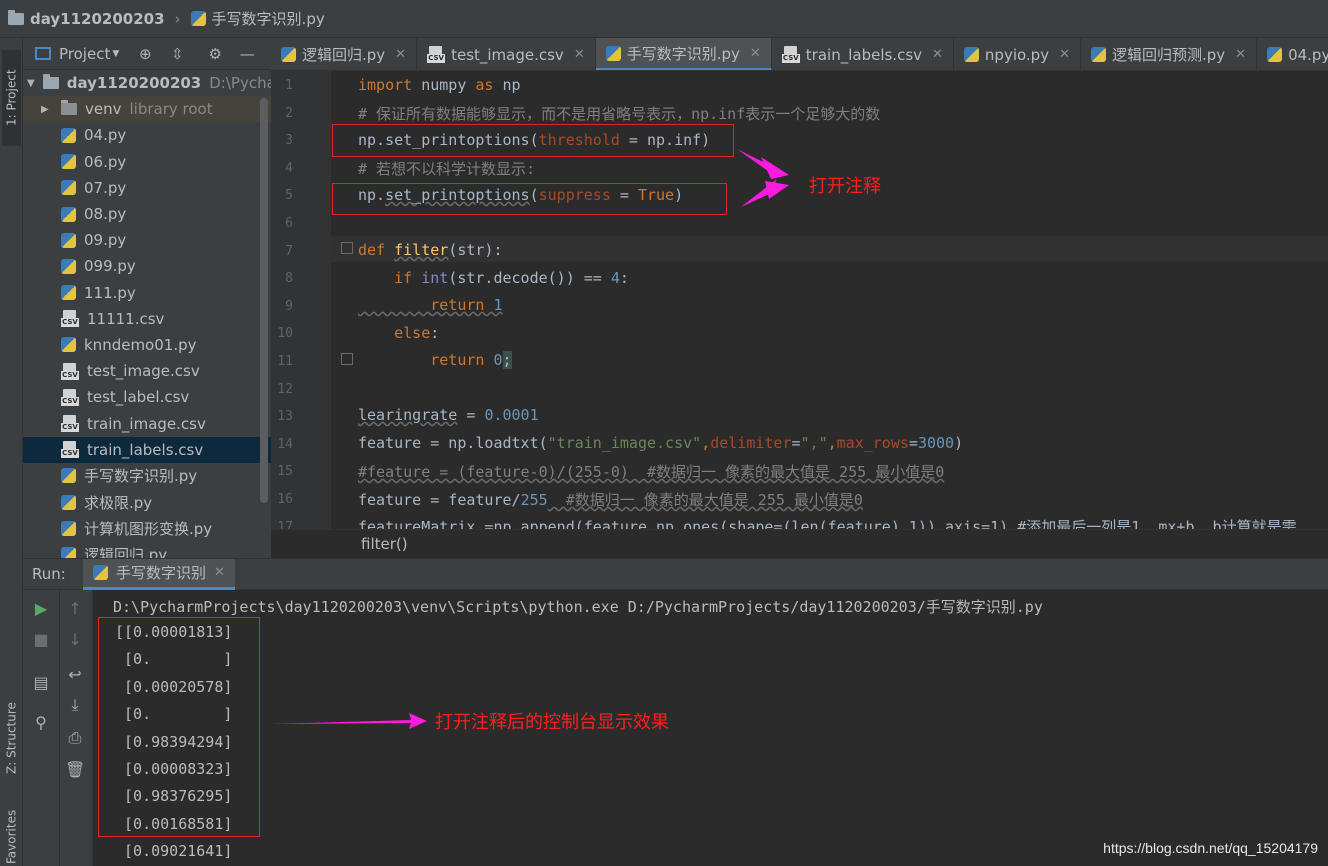 The image size is (1328, 866). I want to click on project-view-dropdown: Project, so click(84, 54).